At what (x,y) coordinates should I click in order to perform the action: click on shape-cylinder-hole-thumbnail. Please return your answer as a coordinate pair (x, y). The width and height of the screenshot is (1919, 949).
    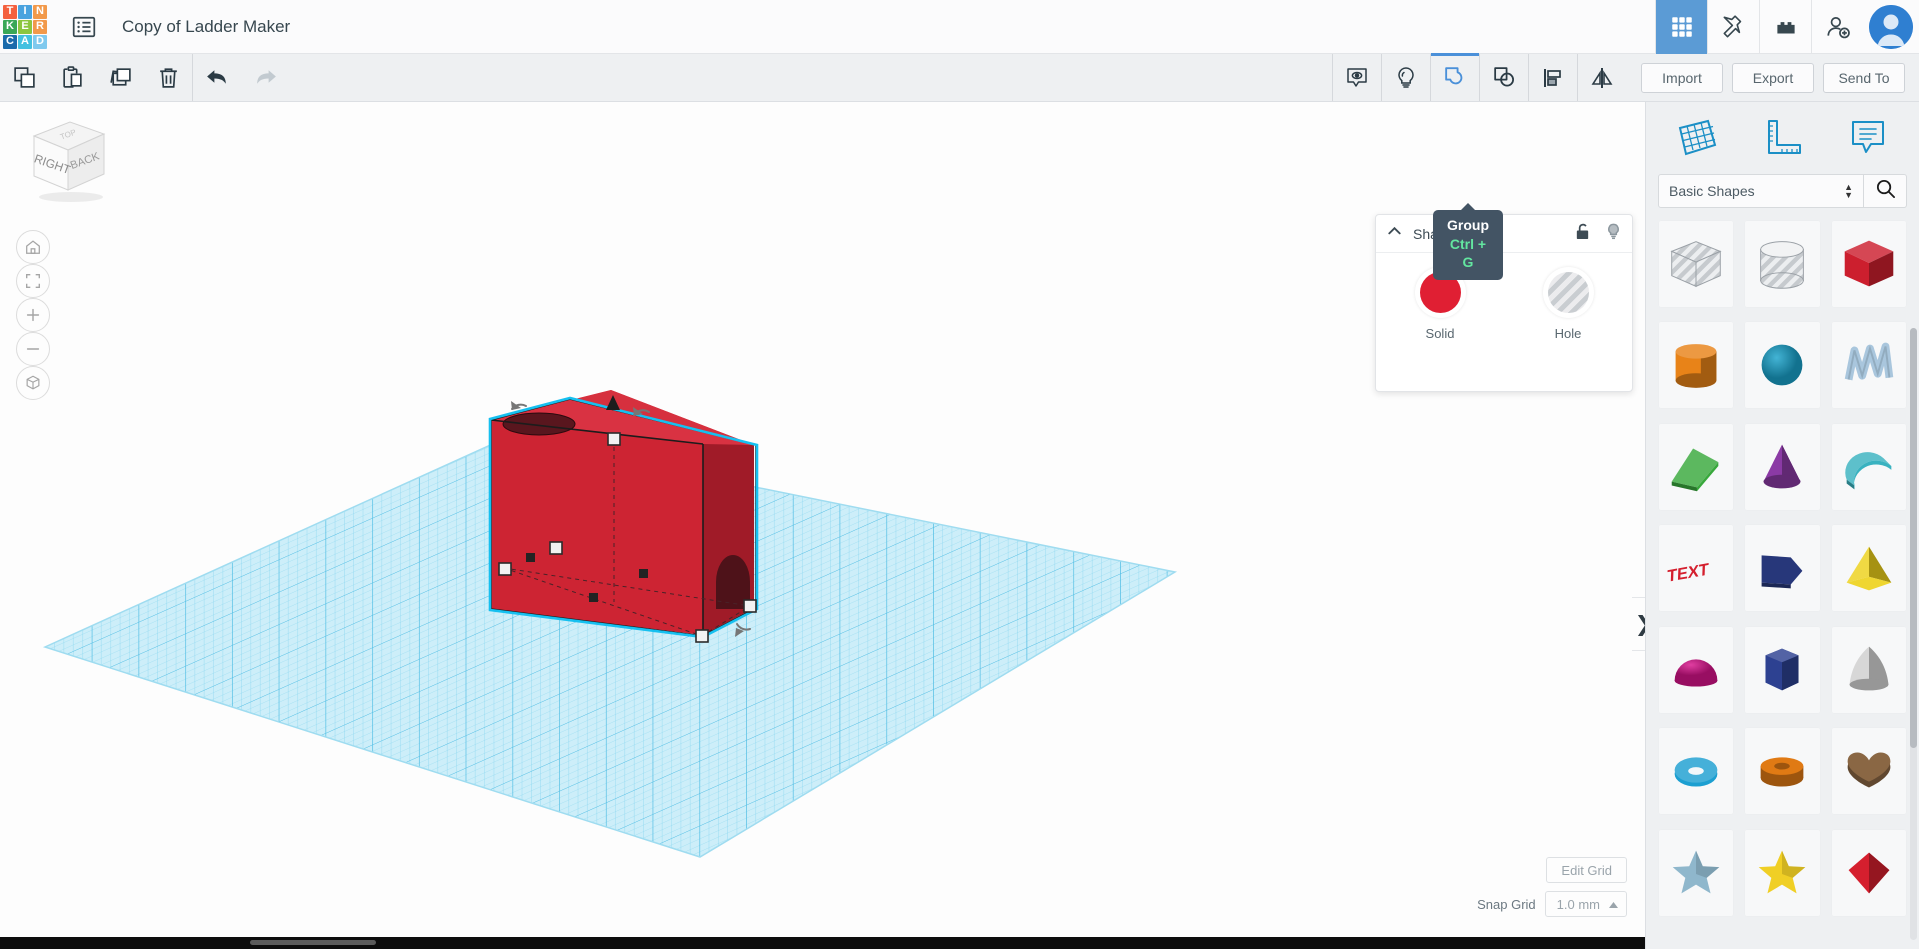
    Looking at the image, I should click on (1782, 264).